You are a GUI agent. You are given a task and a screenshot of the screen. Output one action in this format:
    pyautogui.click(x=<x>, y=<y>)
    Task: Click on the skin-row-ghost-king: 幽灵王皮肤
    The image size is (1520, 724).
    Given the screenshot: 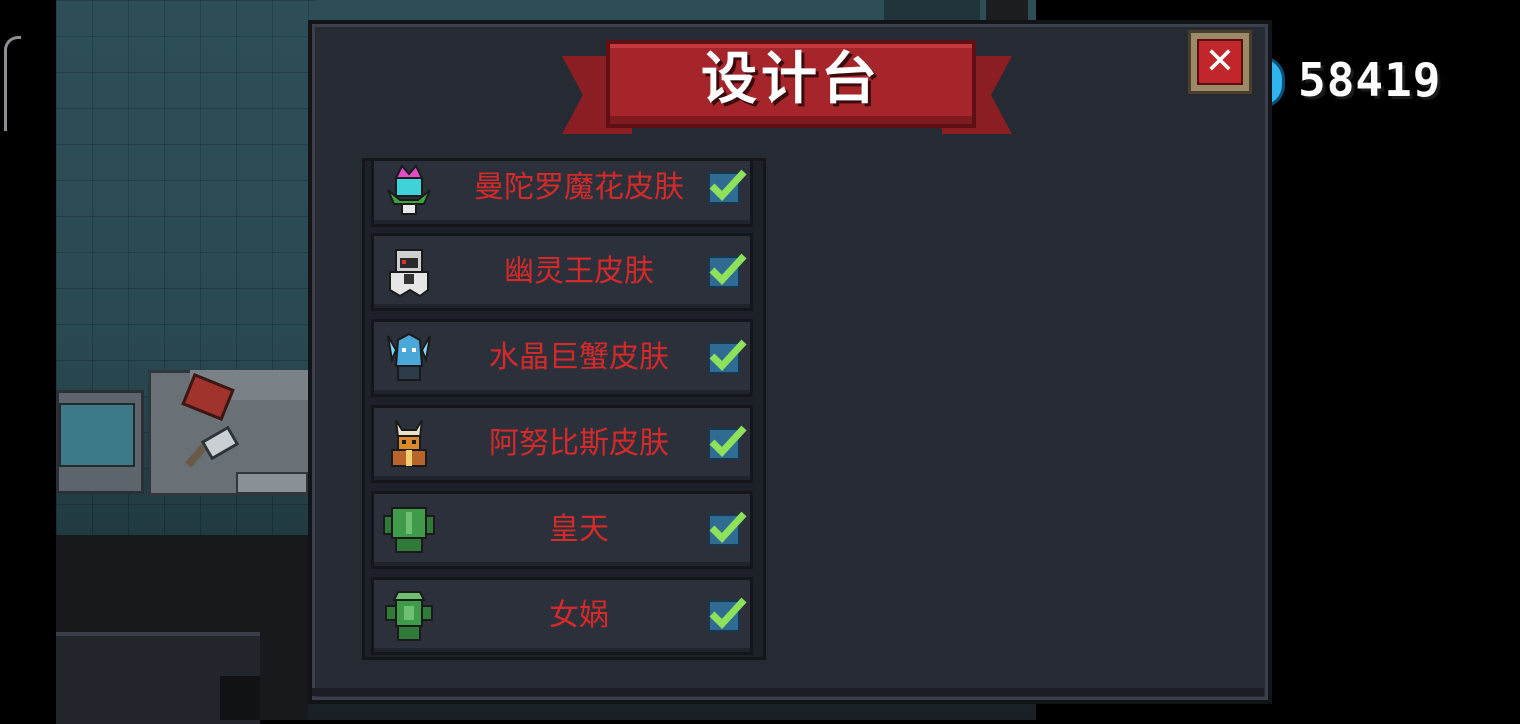 What is the action you would take?
    pyautogui.click(x=562, y=272)
    